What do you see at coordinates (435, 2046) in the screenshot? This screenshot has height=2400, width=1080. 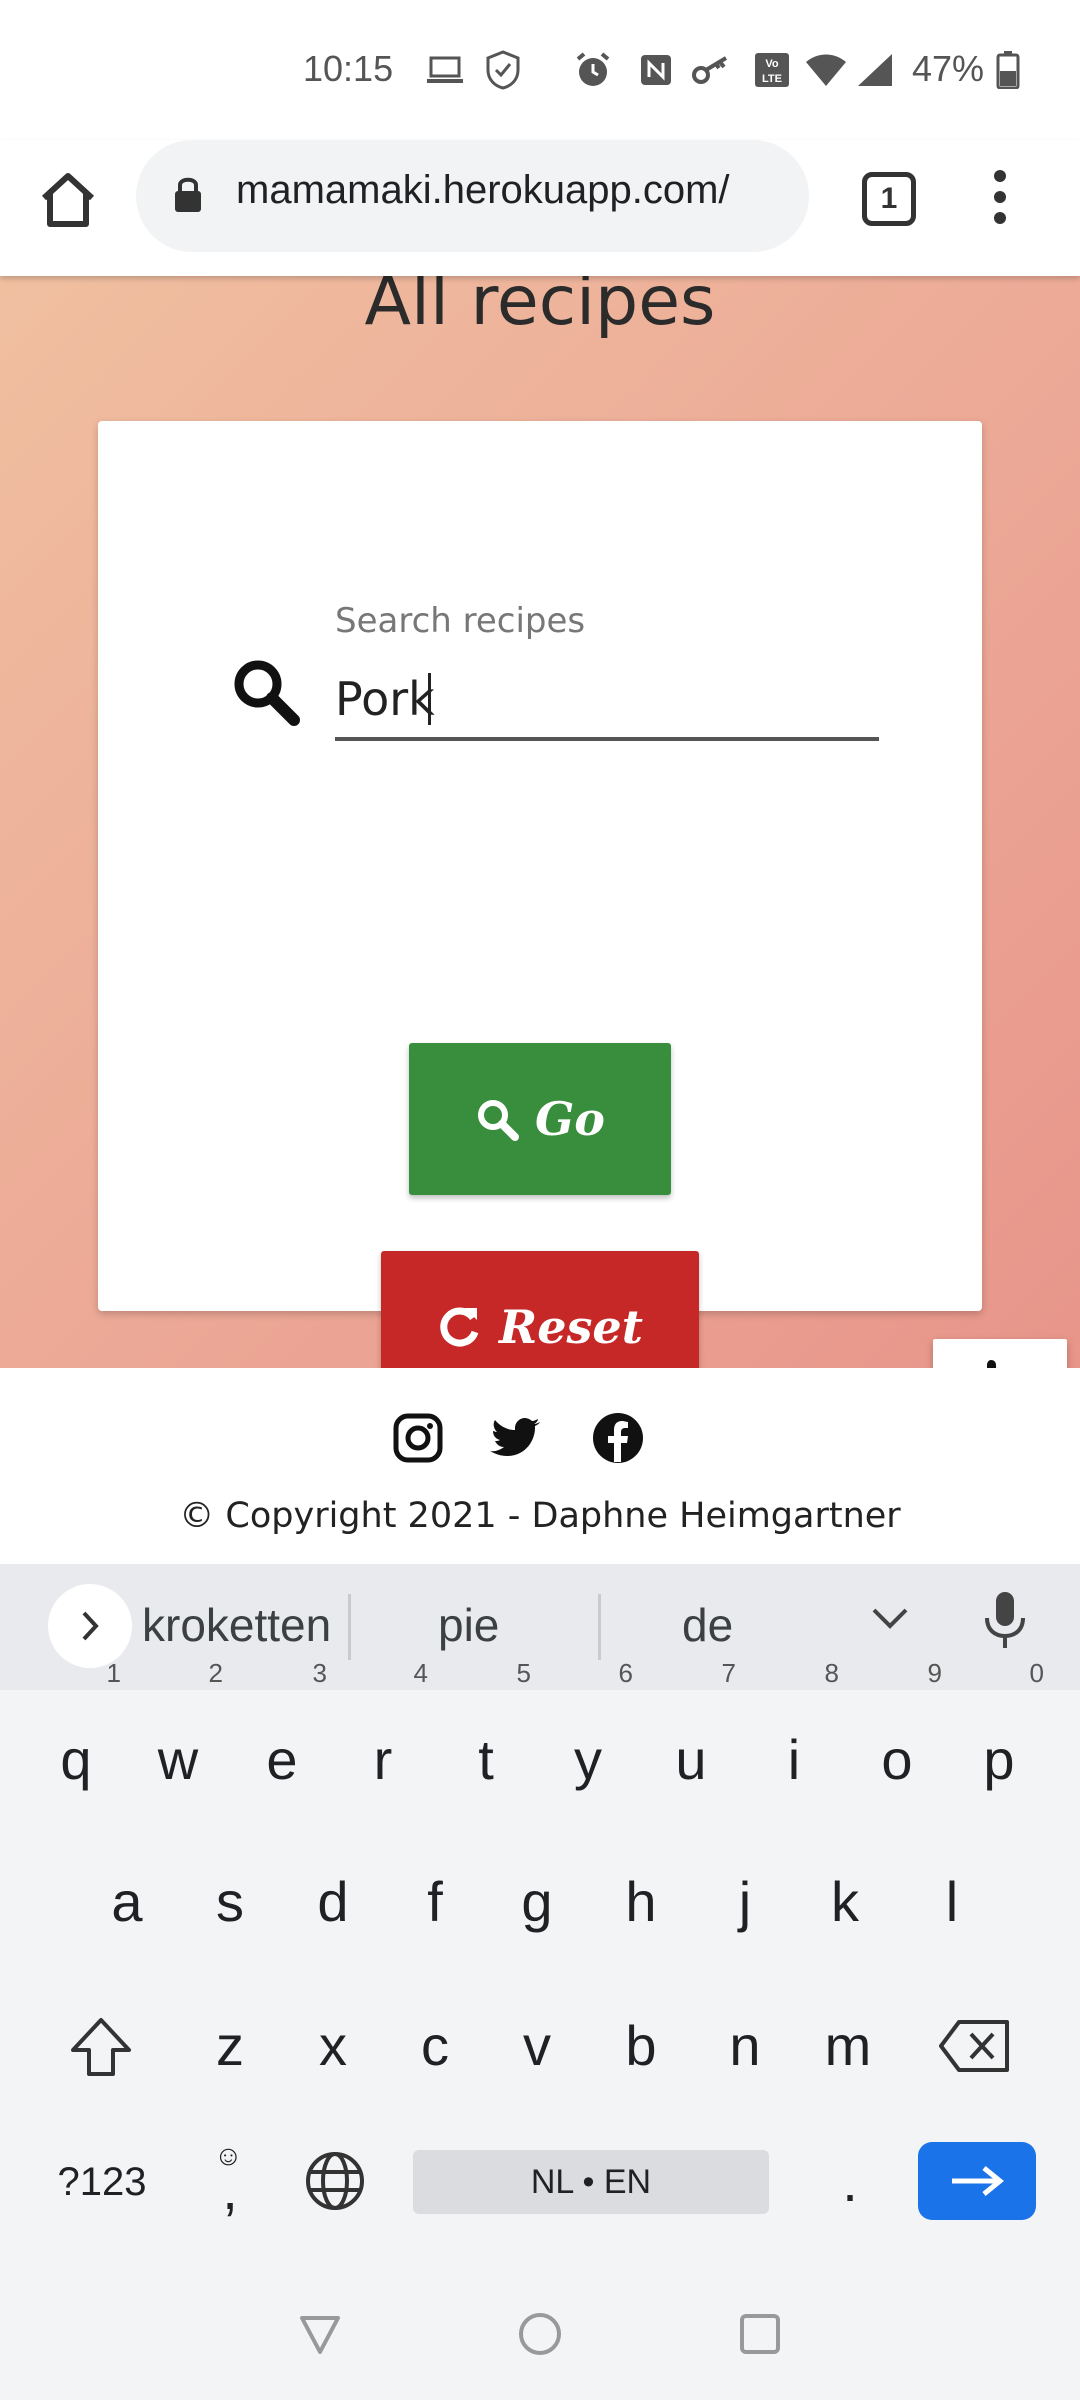 I see `key-c: c` at bounding box center [435, 2046].